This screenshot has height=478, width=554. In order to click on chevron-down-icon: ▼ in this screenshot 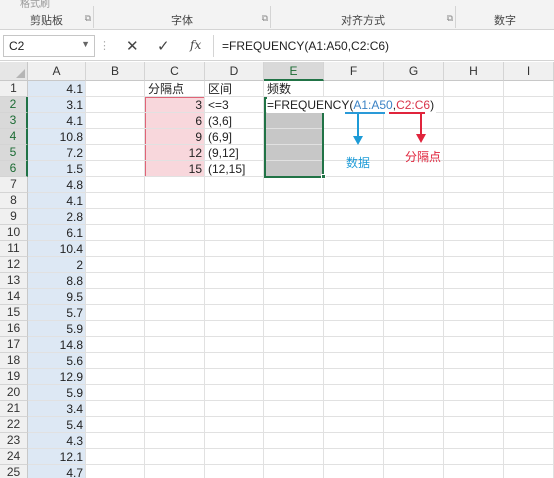, I will do `click(85, 44)`.